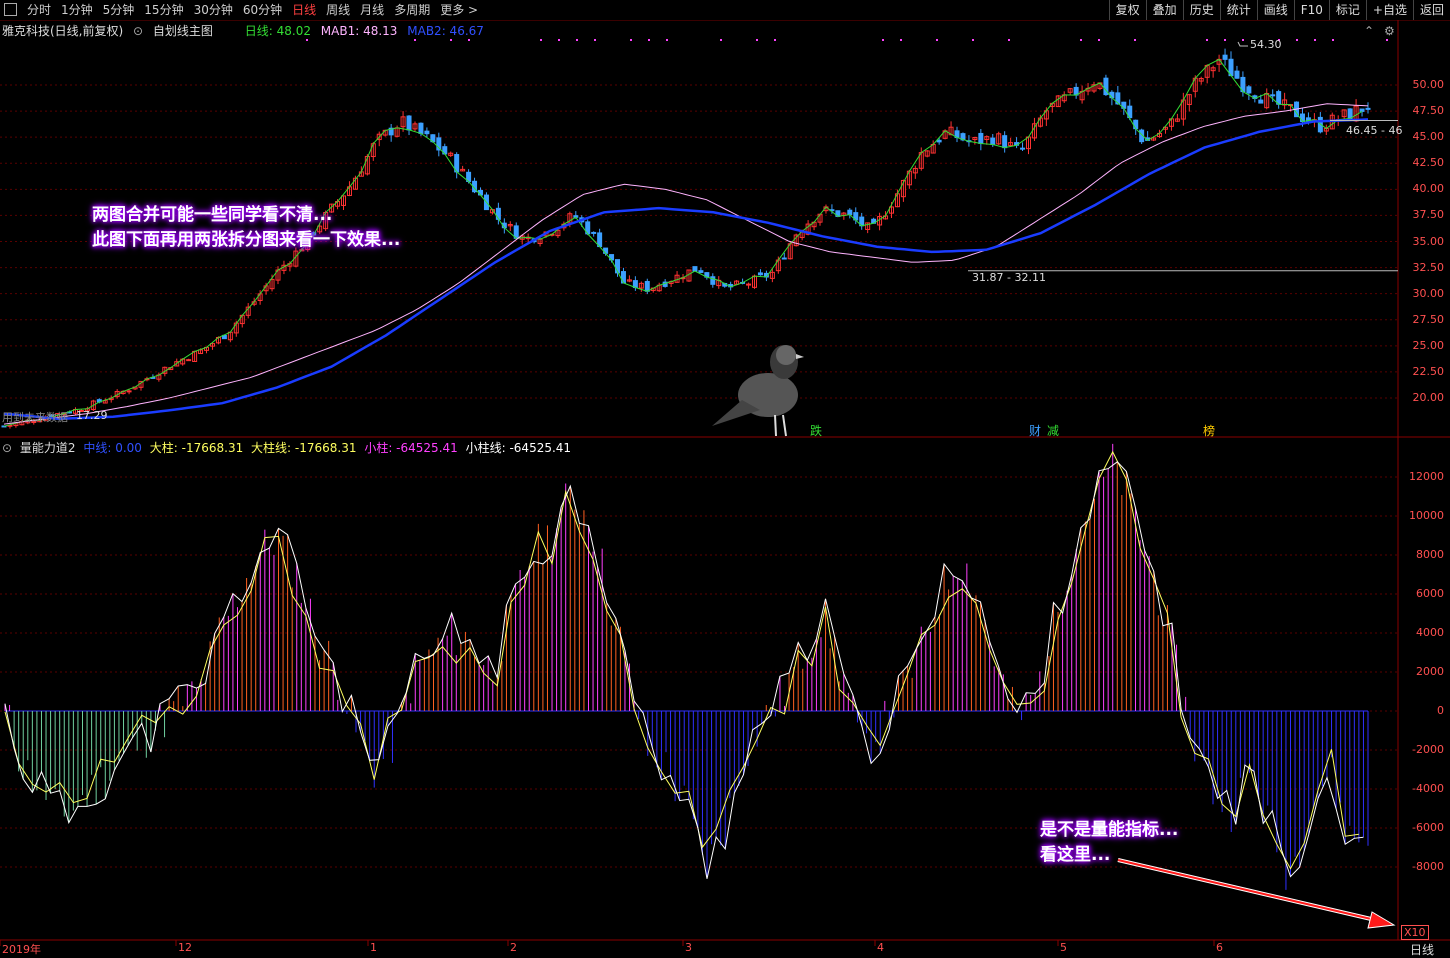 The height and width of the screenshot is (958, 1450). Describe the element at coordinates (1440, 710) in the screenshot. I see `lower-y-tick: 0` at that location.